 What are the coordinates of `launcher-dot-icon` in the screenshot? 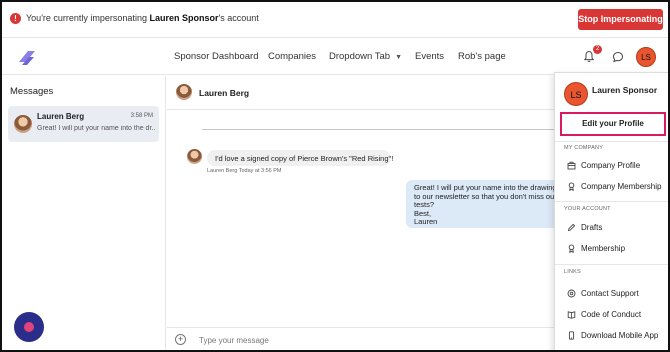 It's located at (29, 327).